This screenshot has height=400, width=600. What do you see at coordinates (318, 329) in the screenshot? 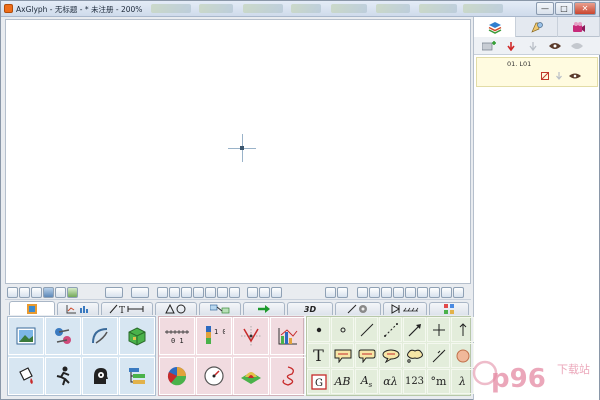
I see `point-dot-cell` at bounding box center [318, 329].